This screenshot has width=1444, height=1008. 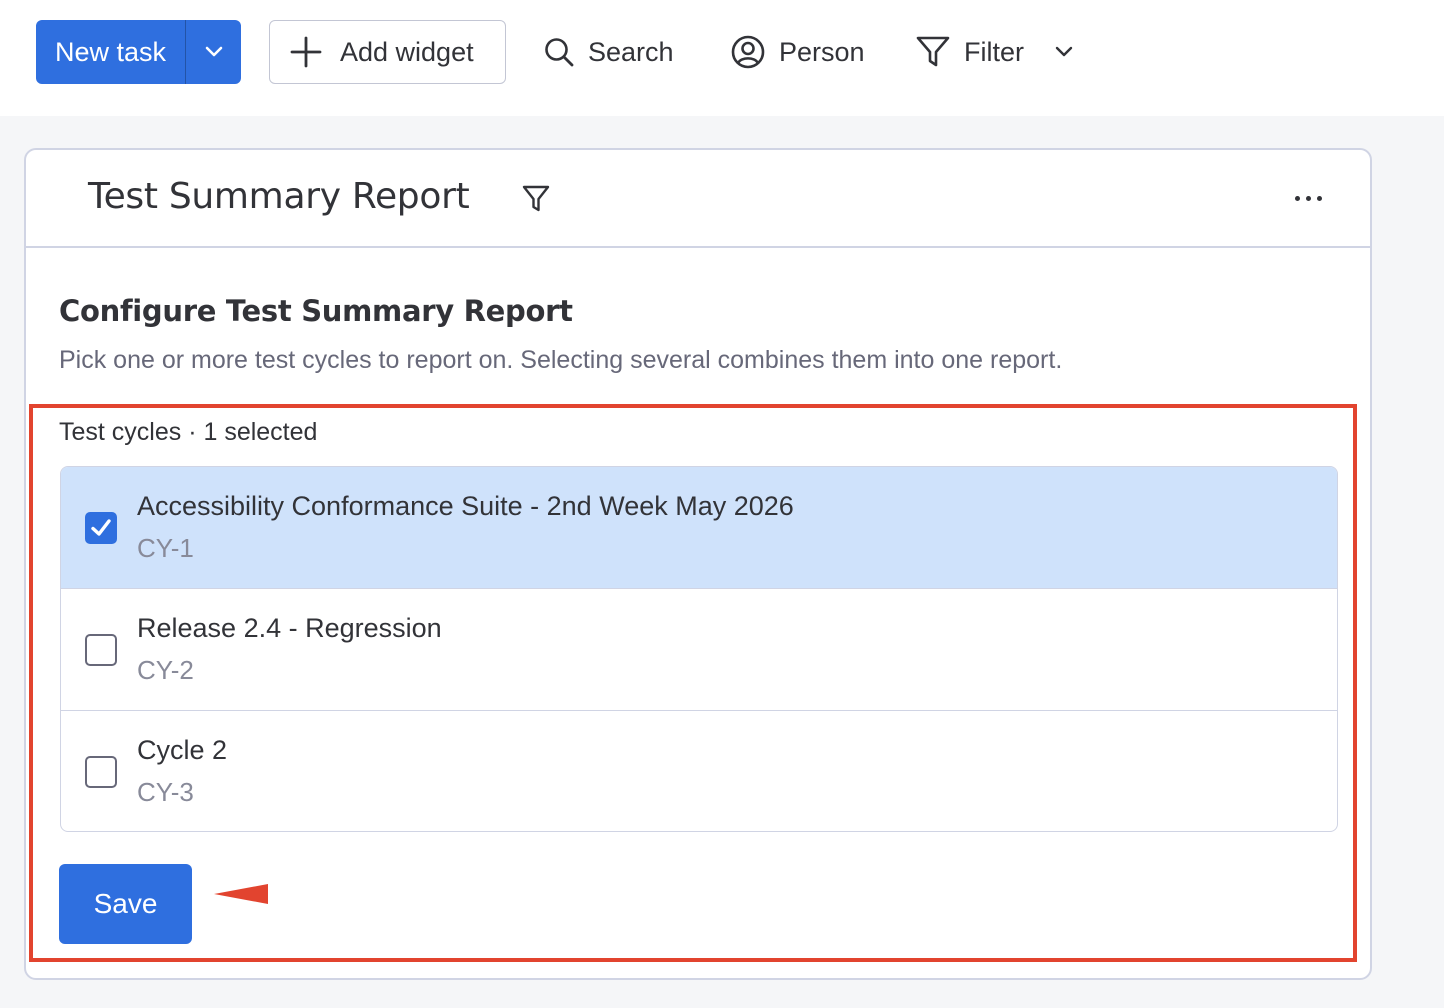 I want to click on cycle-row: Cycle 2 CY-3, so click(x=699, y=771).